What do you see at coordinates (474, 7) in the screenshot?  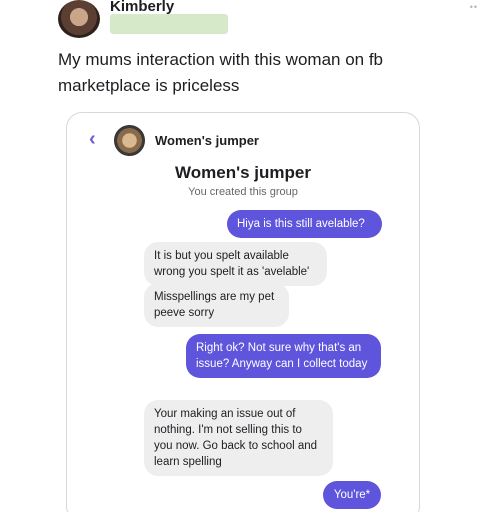 I see `more-dots-icon: ••` at bounding box center [474, 7].